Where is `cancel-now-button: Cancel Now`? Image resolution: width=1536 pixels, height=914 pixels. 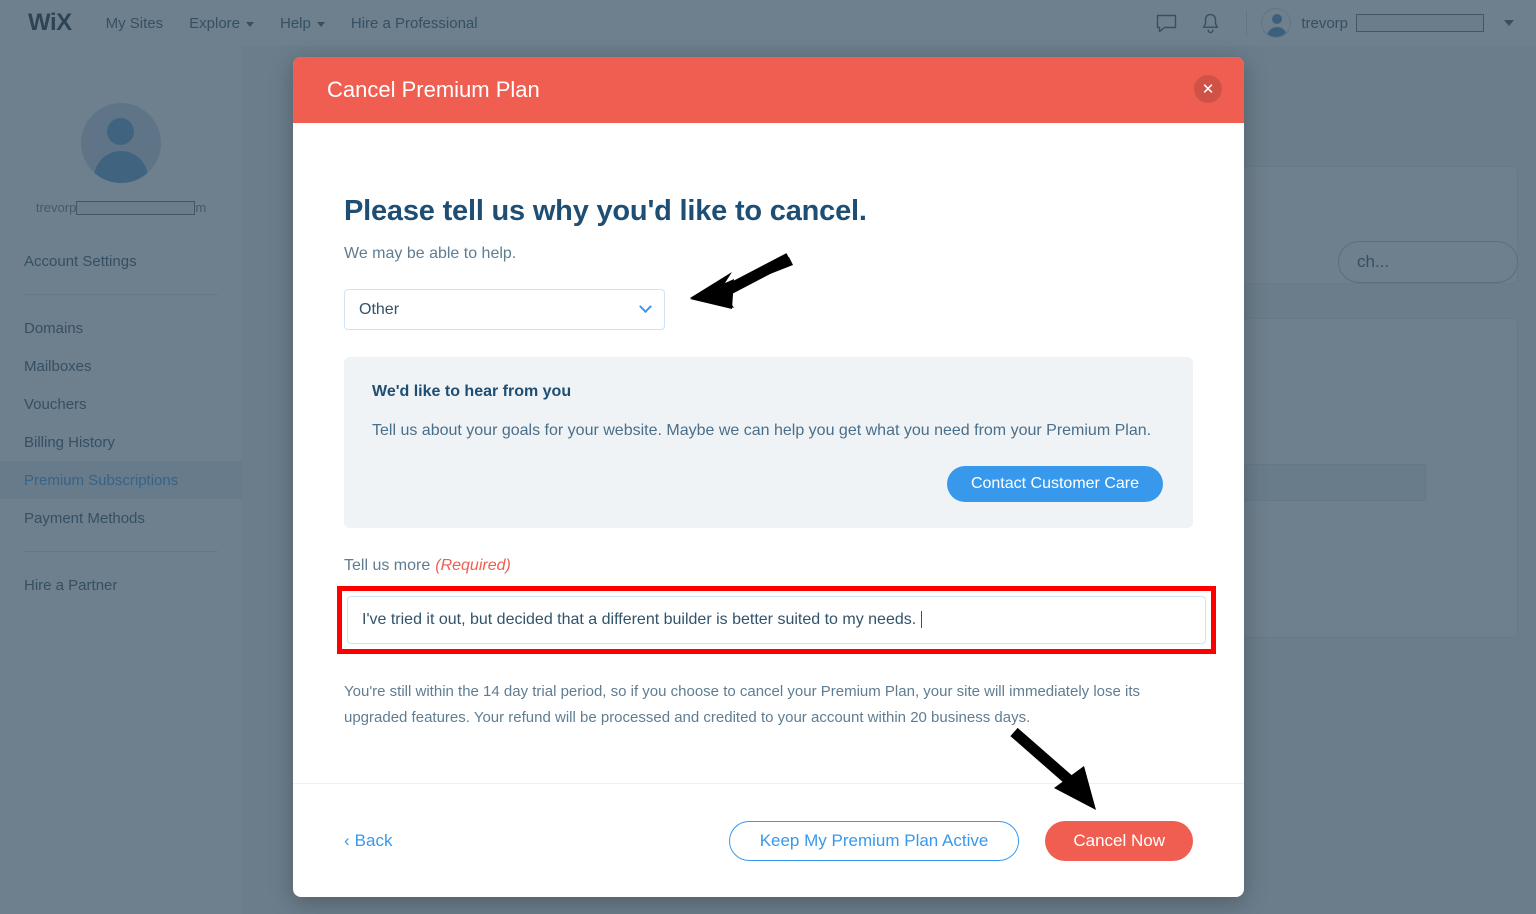 cancel-now-button: Cancel Now is located at coordinates (1119, 840).